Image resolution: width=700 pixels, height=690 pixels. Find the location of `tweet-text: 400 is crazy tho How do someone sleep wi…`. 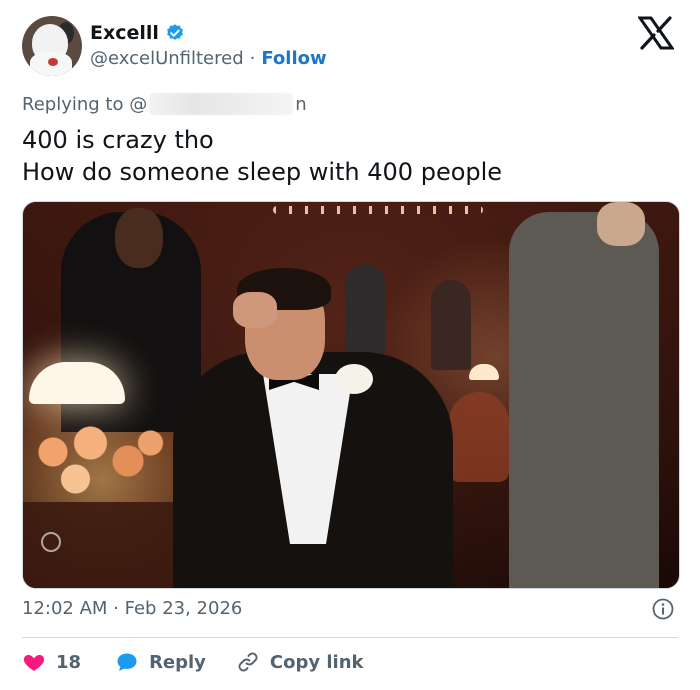

tweet-text: 400 is crazy tho How do someone sleep wi… is located at coordinates (262, 156).